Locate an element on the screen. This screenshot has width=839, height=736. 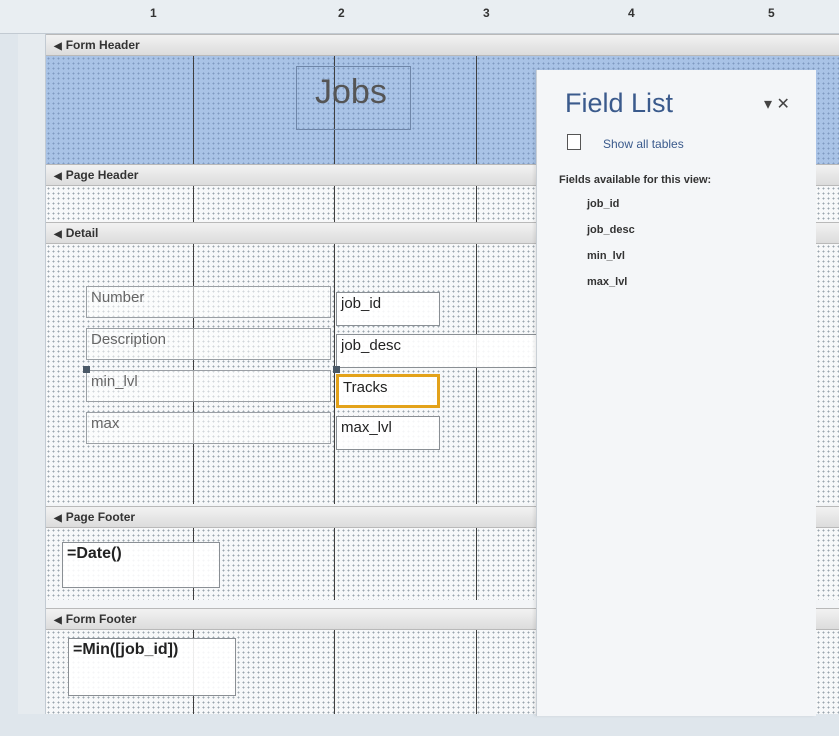
field-item-max-lvl: max_lvl is located at coordinates (607, 282).